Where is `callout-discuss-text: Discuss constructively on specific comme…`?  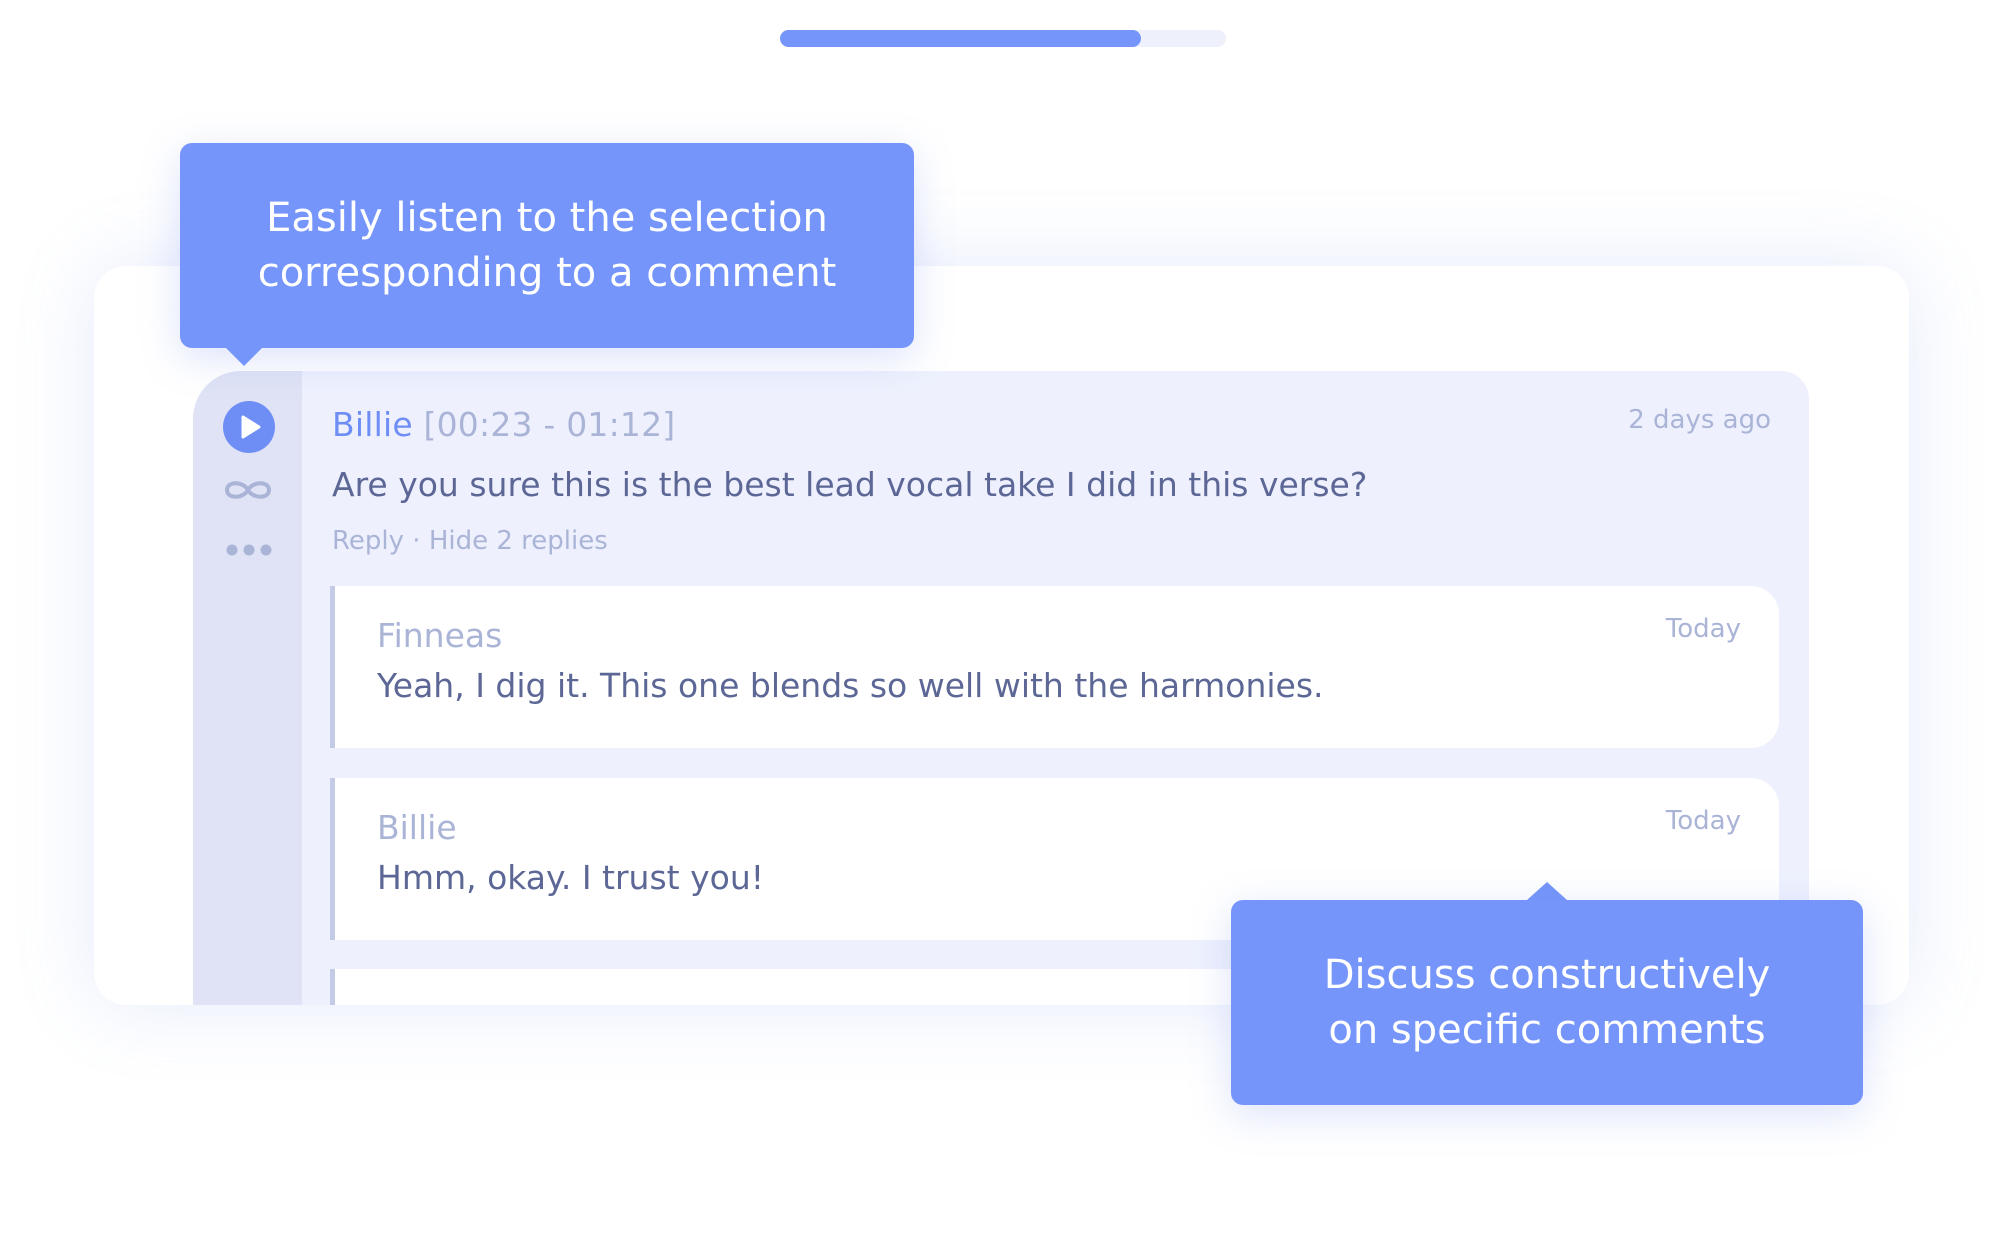 callout-discuss-text: Discuss constructively on specific comme… is located at coordinates (1547, 1002).